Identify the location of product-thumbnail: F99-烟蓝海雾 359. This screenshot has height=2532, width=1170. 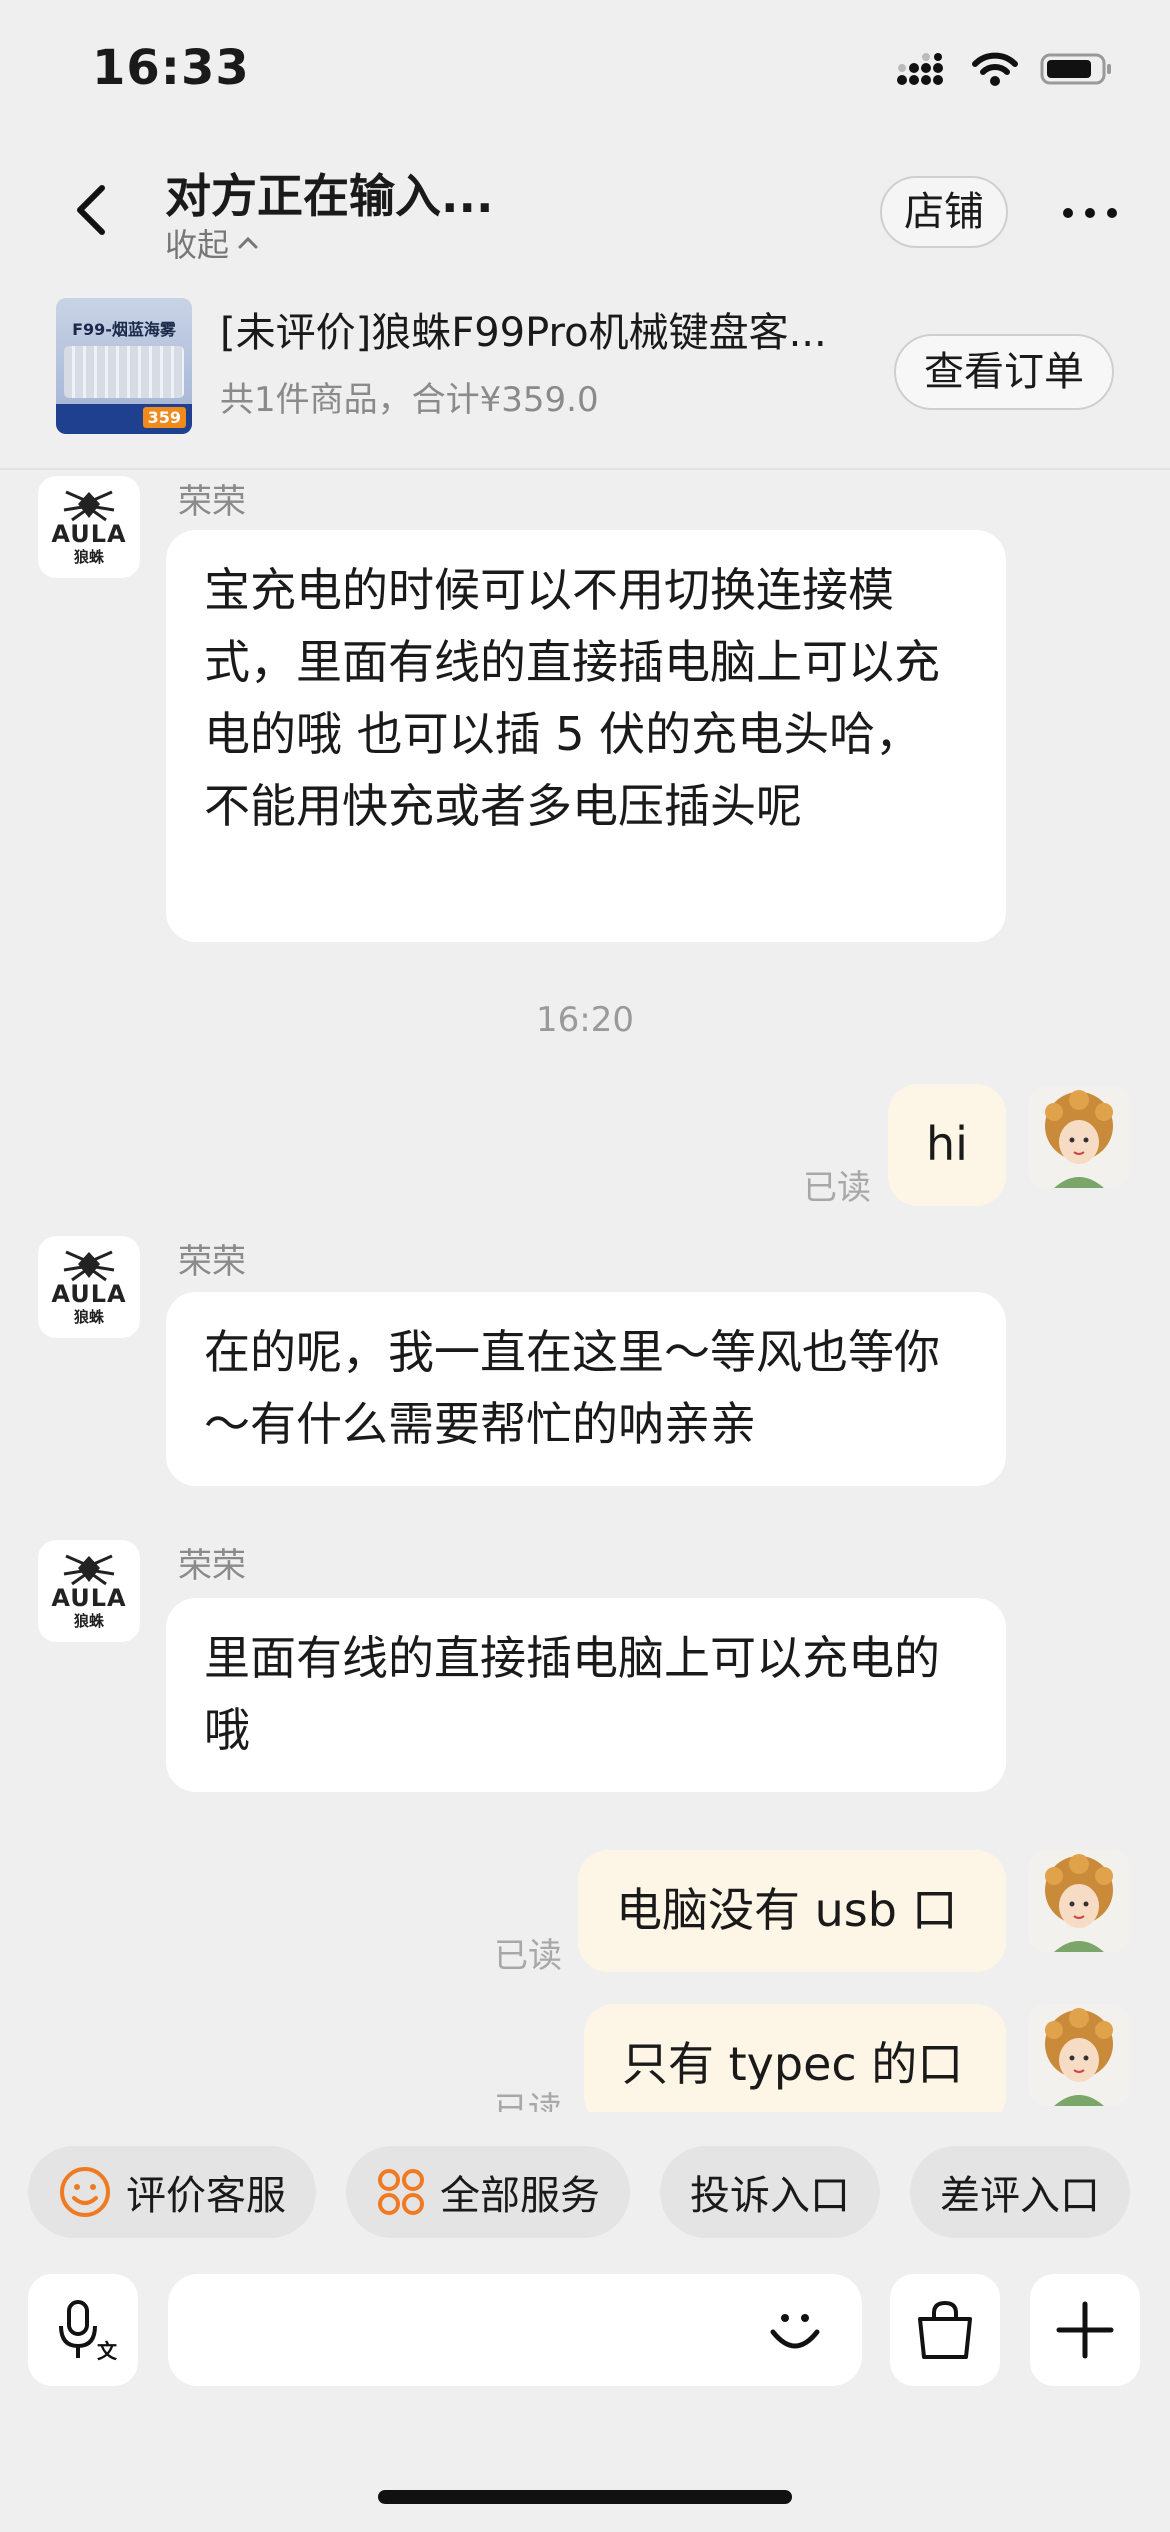
(124, 366).